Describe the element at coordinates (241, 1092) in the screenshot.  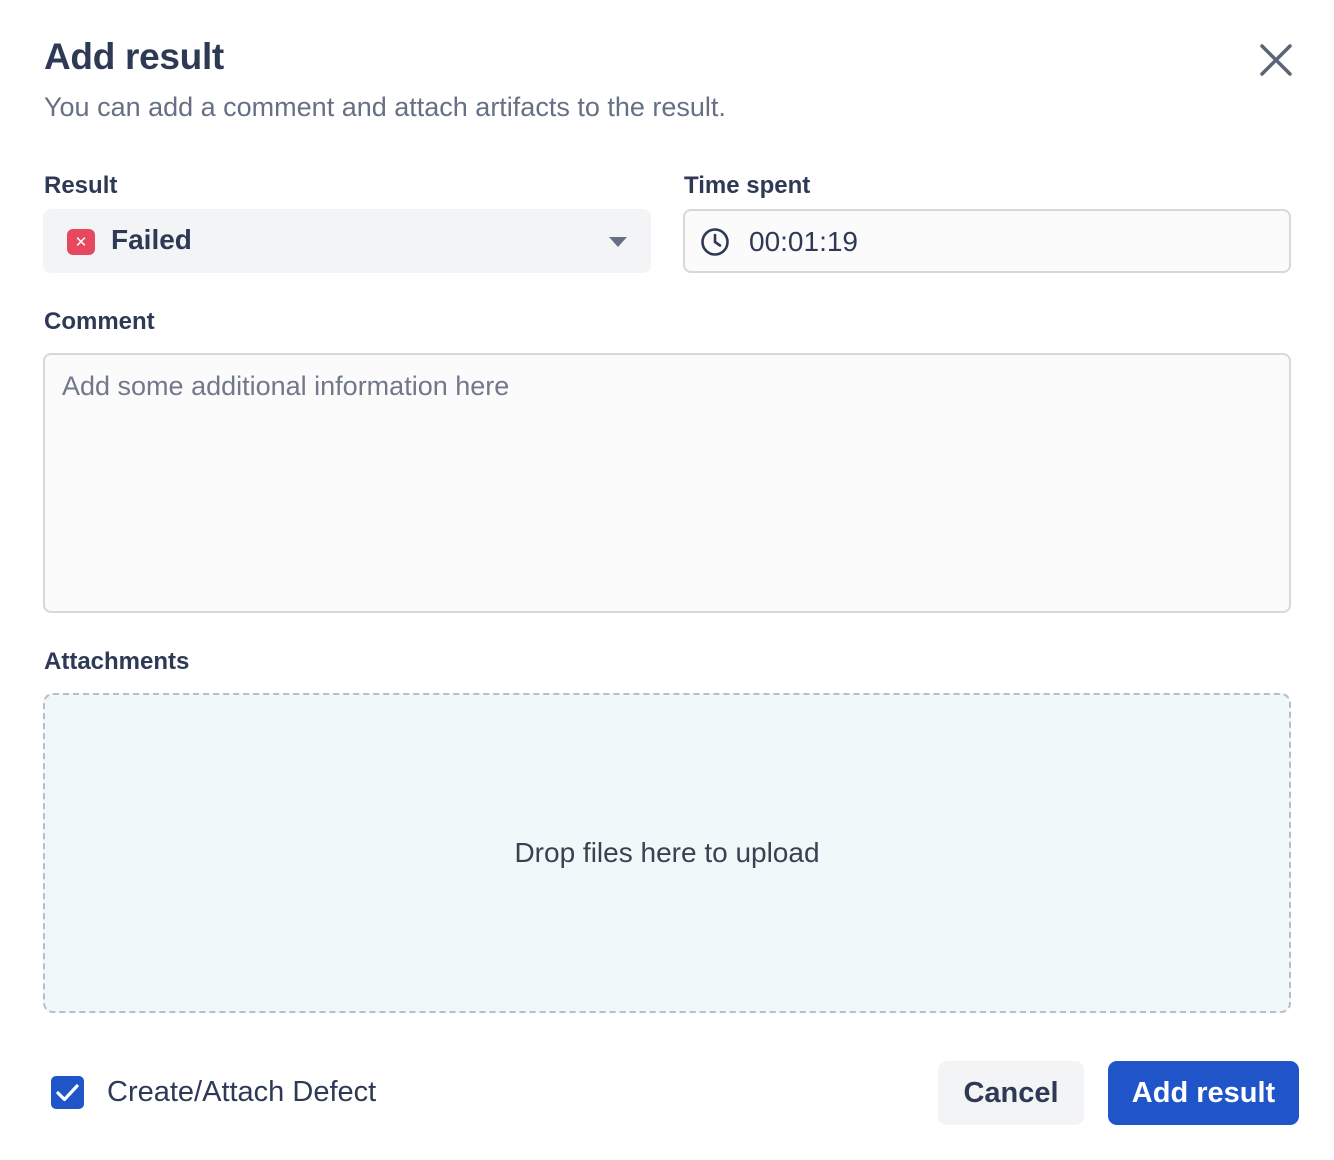
I see `defect-checkbox-label: Create/Attach Defect` at that location.